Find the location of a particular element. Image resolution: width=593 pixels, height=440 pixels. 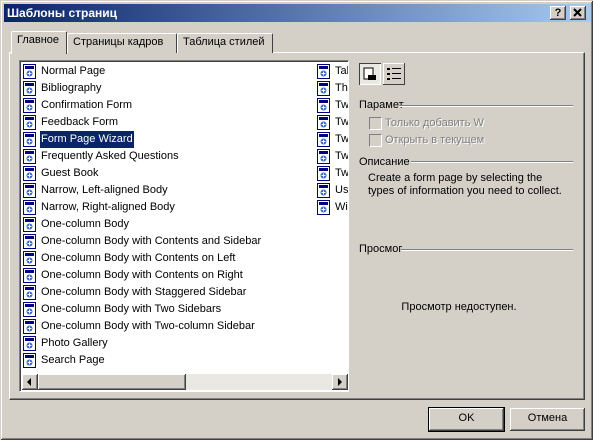

tab-frames-pages: Страницы кадров is located at coordinates (122, 43).